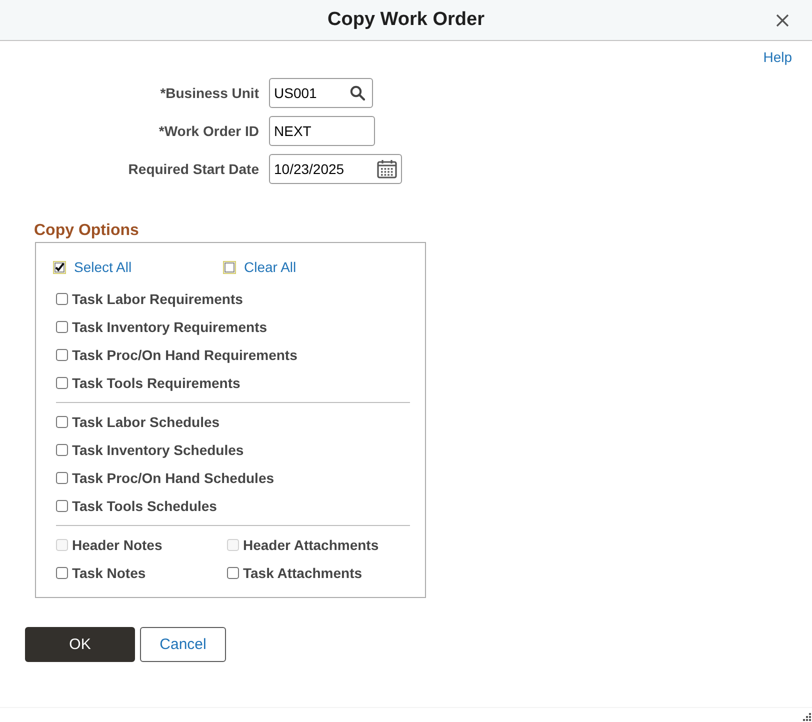 Image resolution: width=812 pixels, height=722 pixels. What do you see at coordinates (777, 57) in the screenshot?
I see `help-link: Help` at bounding box center [777, 57].